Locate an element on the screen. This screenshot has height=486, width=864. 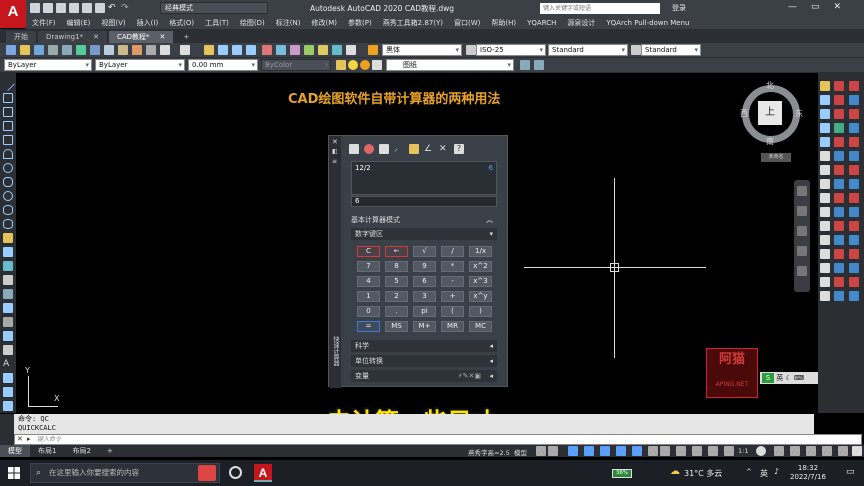
tab-model: 模型 is located at coordinates (15, 451).